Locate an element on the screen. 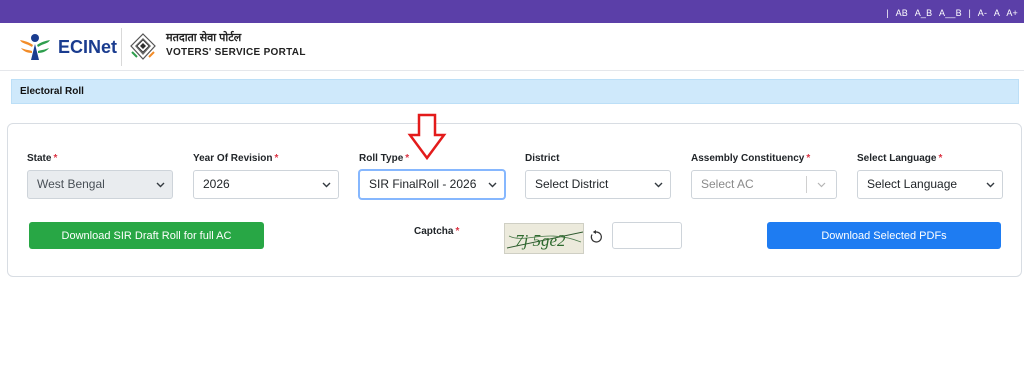 This screenshot has height=389, width=1024. language-label: Select Language * is located at coordinates (899, 158).